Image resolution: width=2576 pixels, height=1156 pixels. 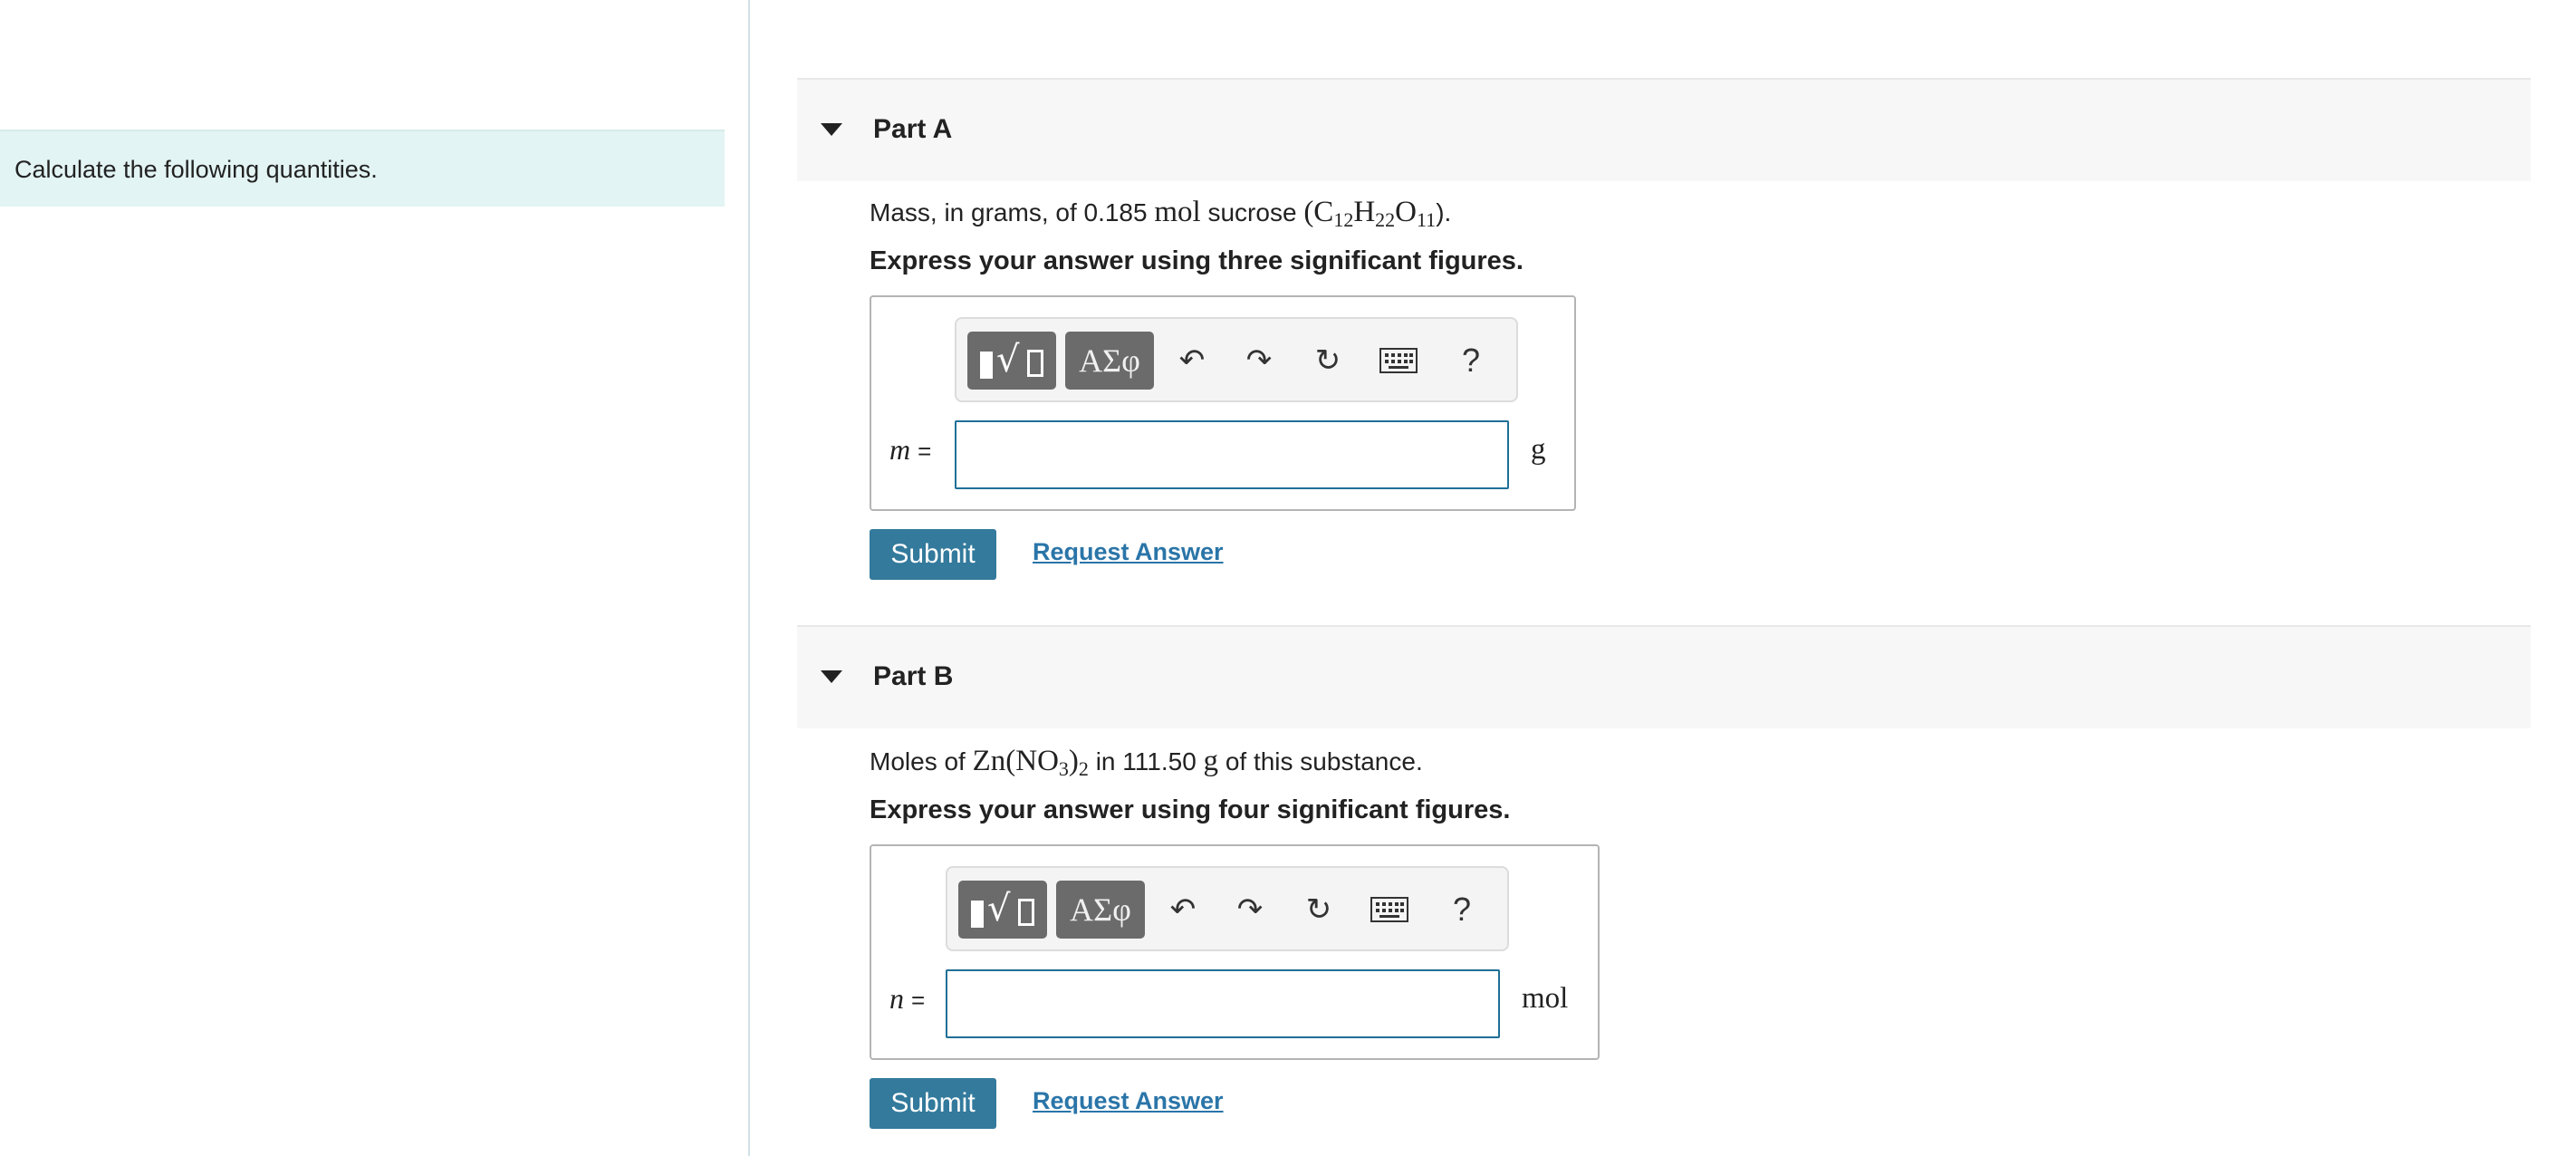 I want to click on part-b-request-answer-link: Request Answer, so click(x=1128, y=1101).